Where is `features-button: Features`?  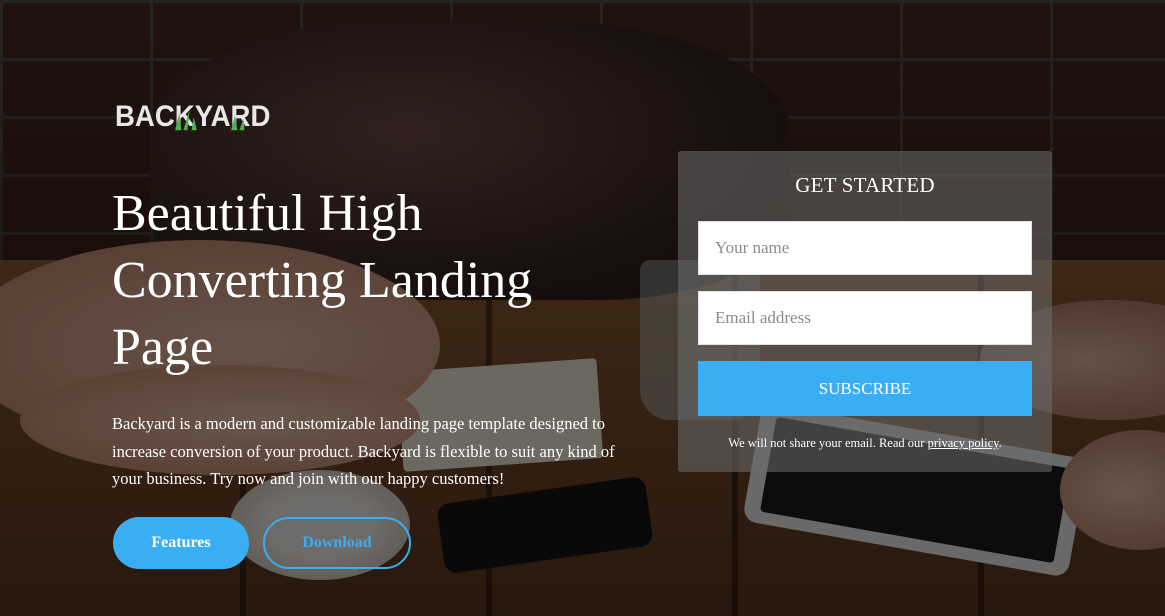
features-button: Features is located at coordinates (181, 543).